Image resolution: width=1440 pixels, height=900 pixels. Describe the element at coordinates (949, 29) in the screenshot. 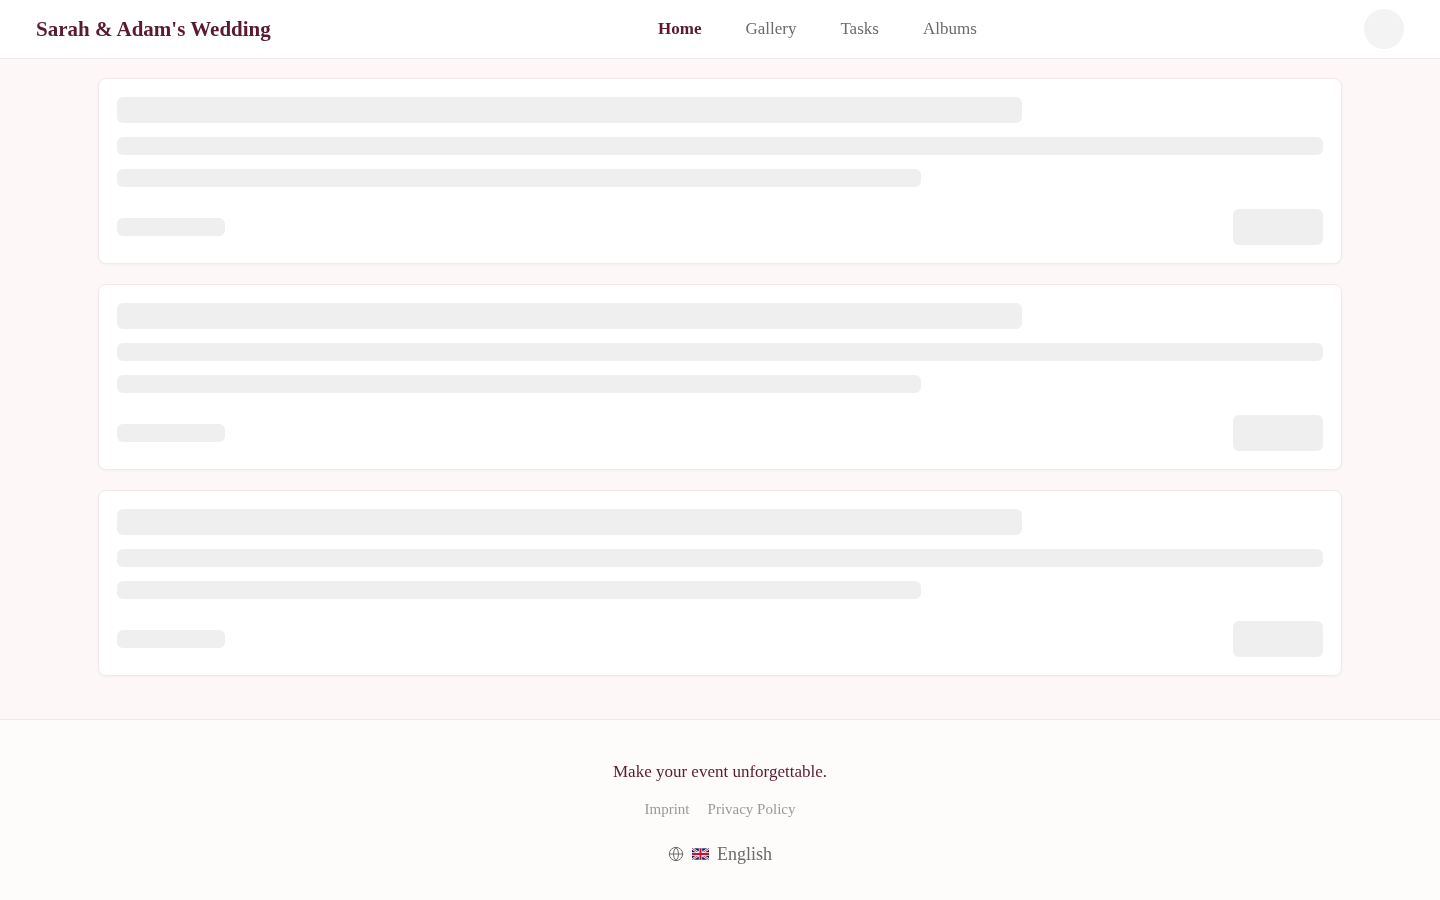

I see `nav-link: Albums` at that location.